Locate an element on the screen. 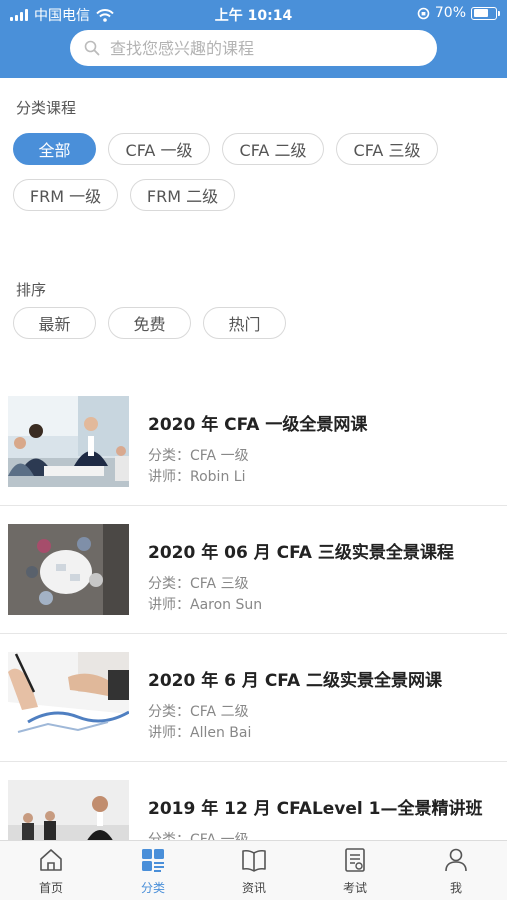  tab-category: 分类 is located at coordinates (153, 871).